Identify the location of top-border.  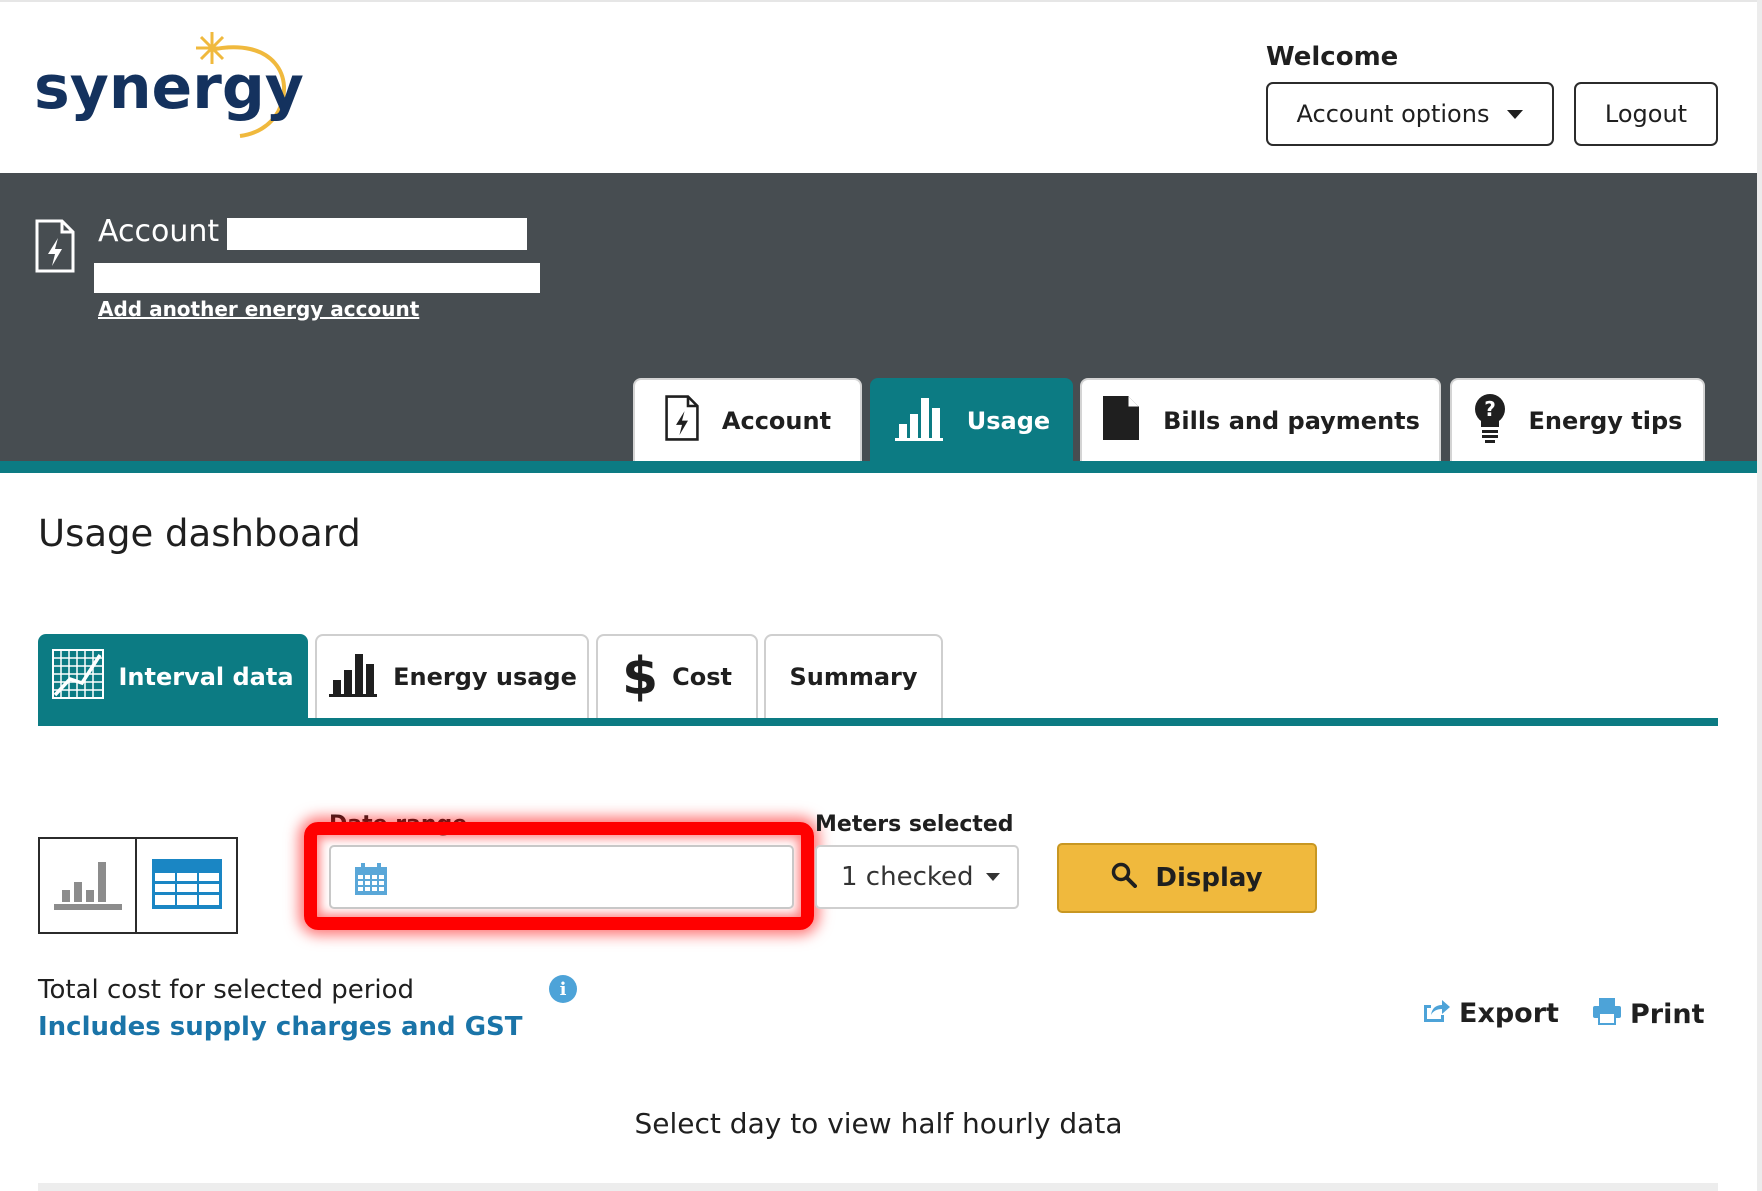
(881, 1).